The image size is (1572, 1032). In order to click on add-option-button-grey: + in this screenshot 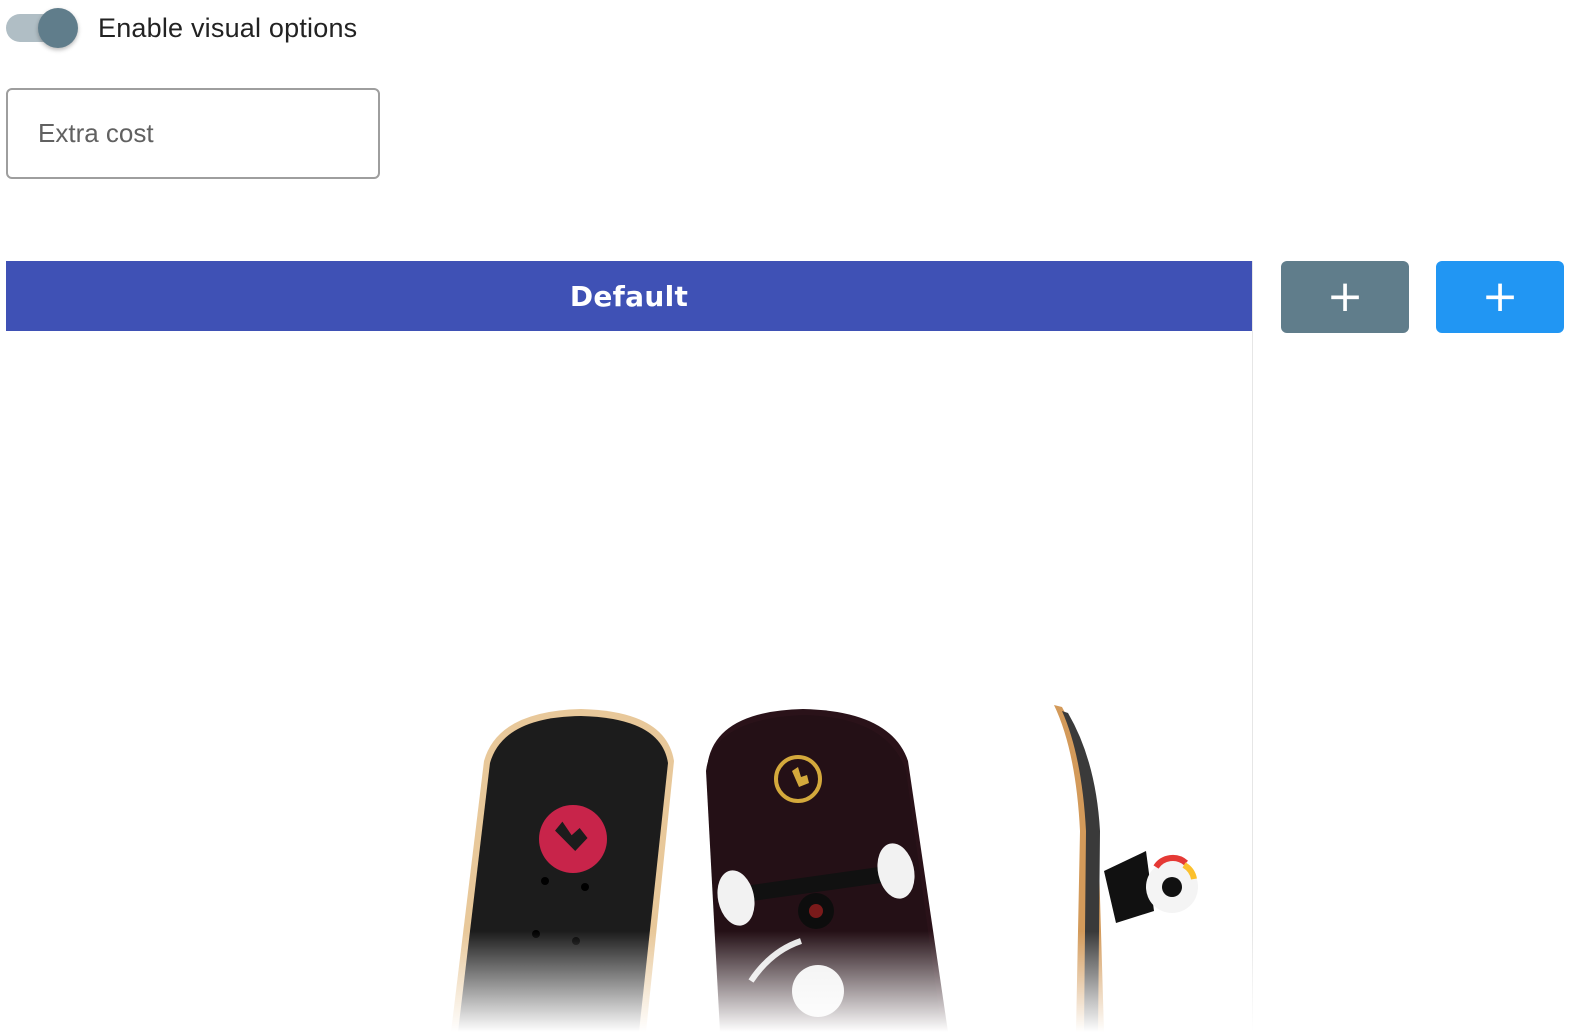, I will do `click(1345, 297)`.